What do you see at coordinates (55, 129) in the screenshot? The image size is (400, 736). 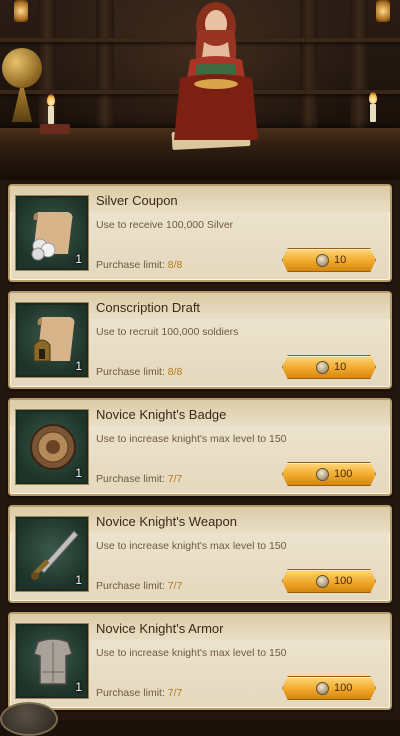 I see `book-icon` at bounding box center [55, 129].